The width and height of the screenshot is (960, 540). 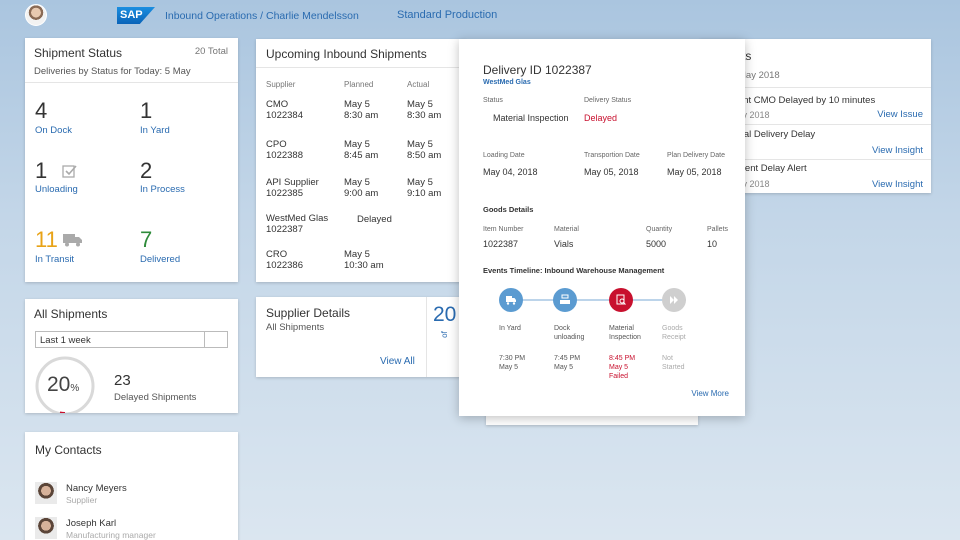 What do you see at coordinates (612, 155) in the screenshot?
I see `transport-date-label: Transportion Date` at bounding box center [612, 155].